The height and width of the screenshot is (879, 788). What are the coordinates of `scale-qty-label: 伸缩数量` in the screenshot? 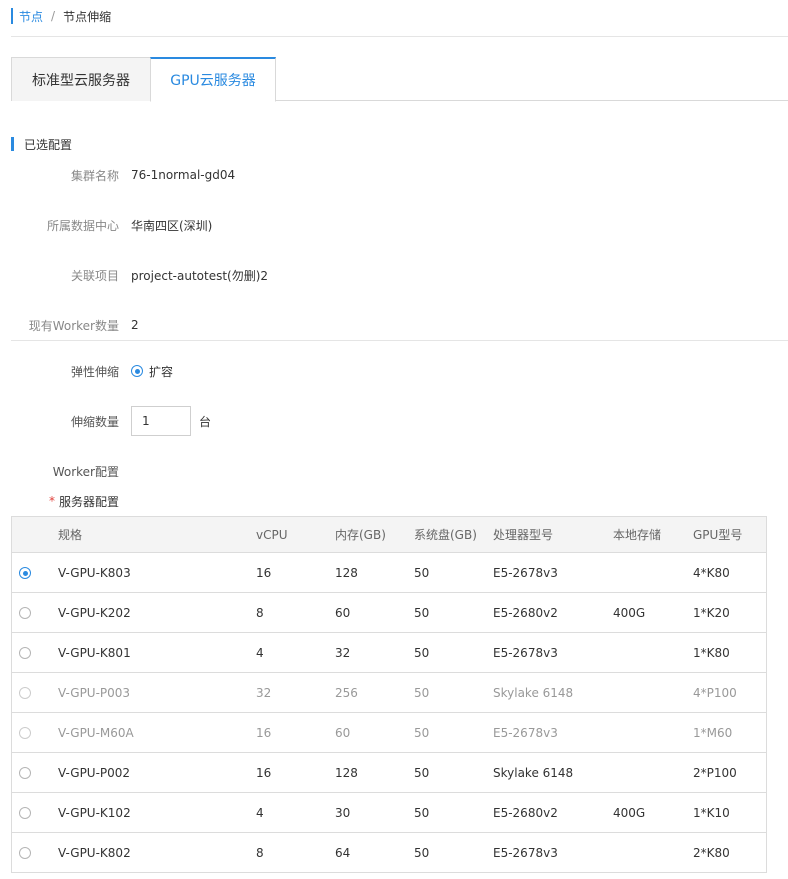 It's located at (94, 421).